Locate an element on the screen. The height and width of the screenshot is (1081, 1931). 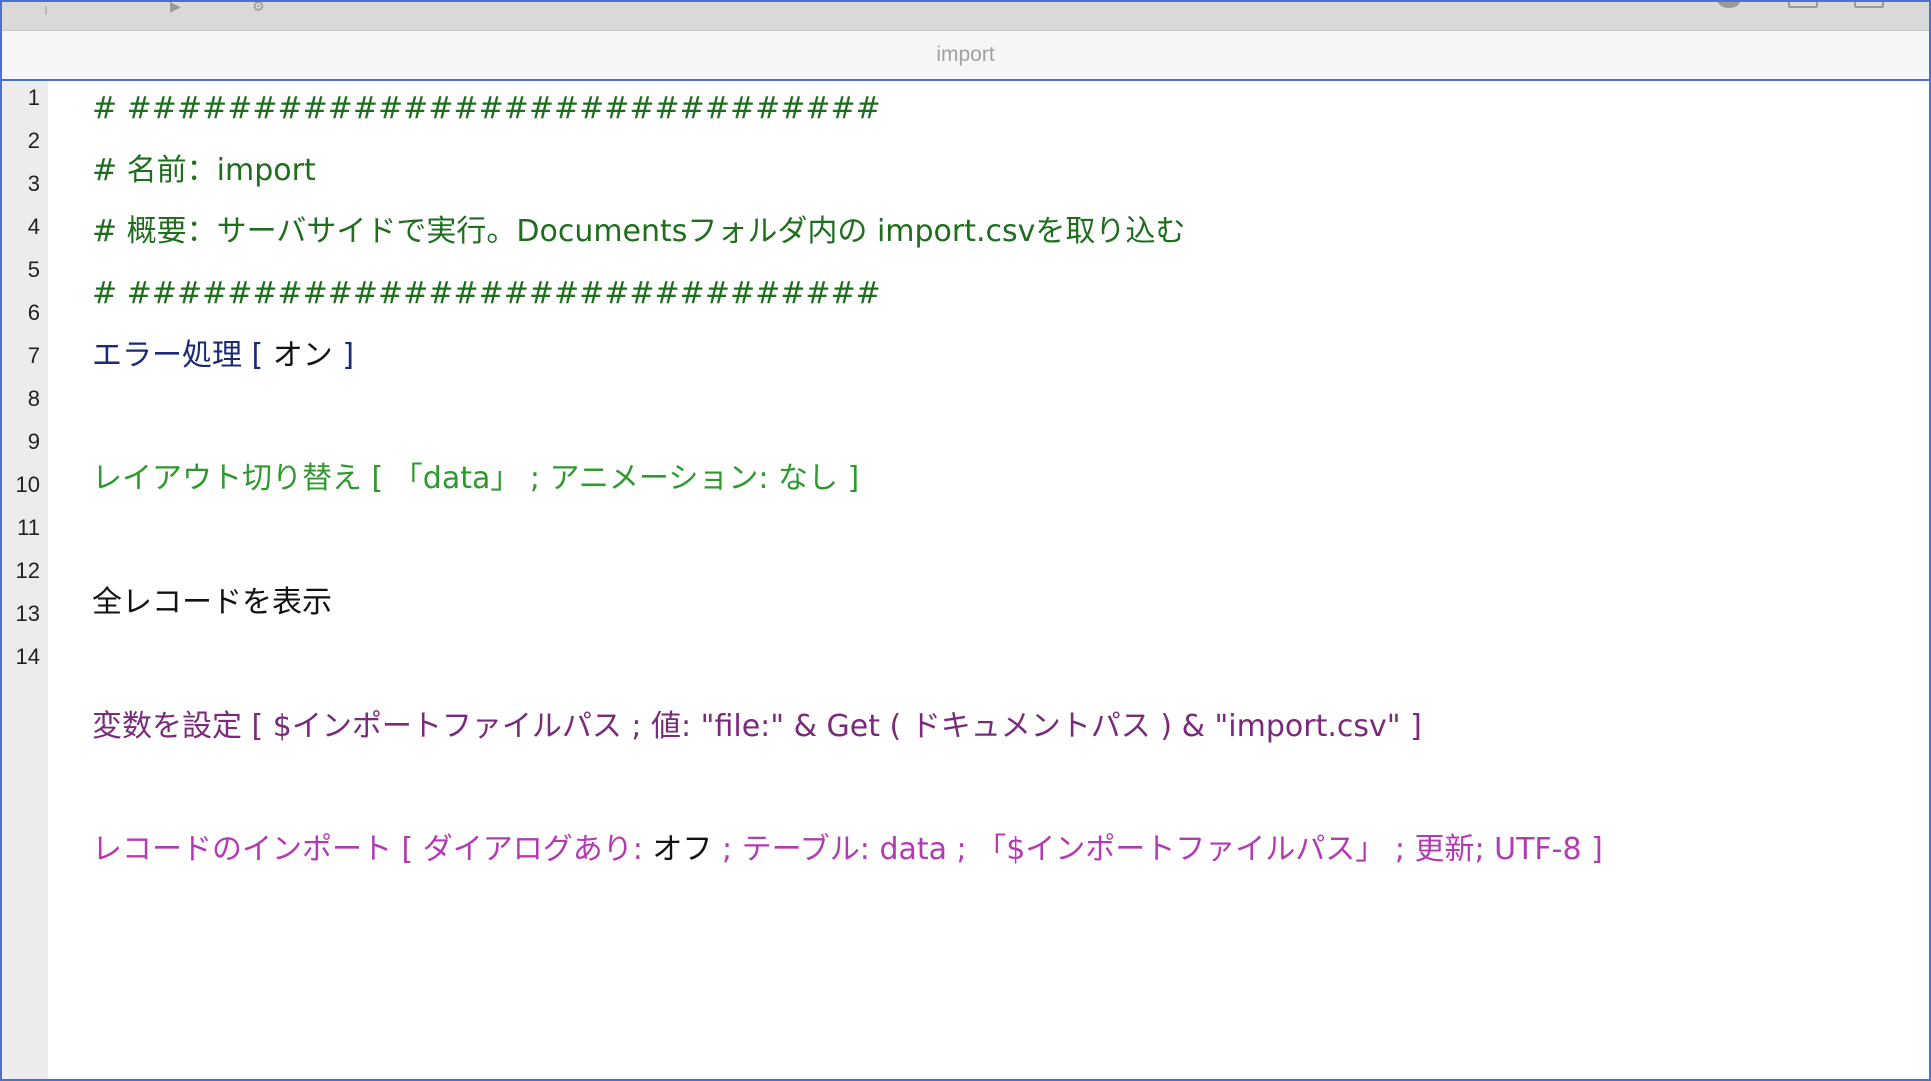
line-number: 7 is located at coordinates (33, 355).